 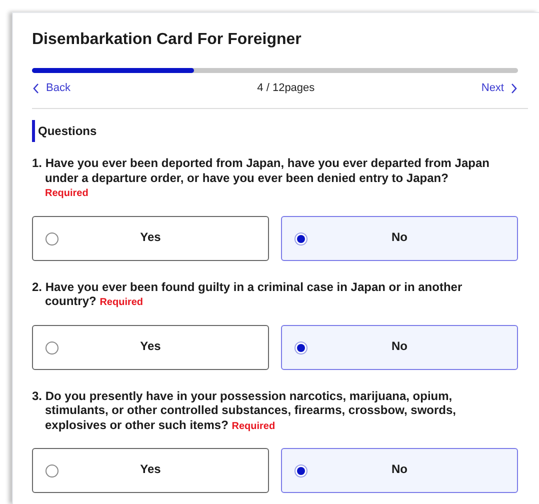 What do you see at coordinates (51, 88) in the screenshot?
I see `back-link: Back` at bounding box center [51, 88].